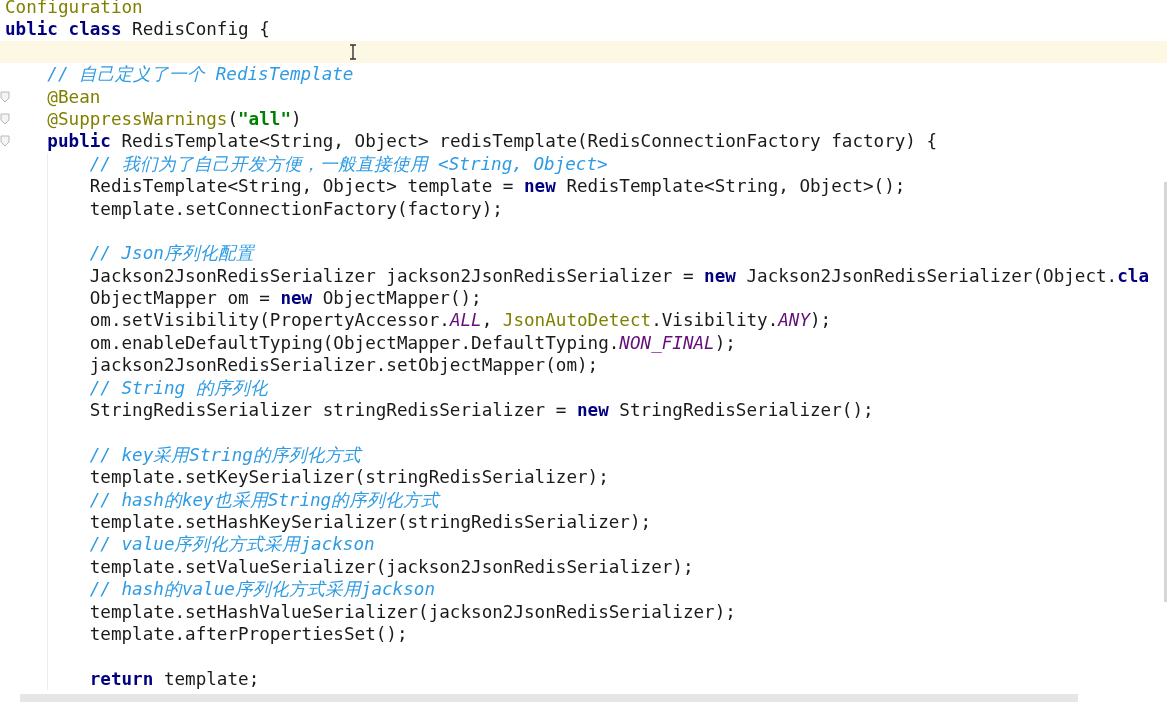  I want to click on code-comment: // hash的value序列化方式采用jackson, so click(262, 589).